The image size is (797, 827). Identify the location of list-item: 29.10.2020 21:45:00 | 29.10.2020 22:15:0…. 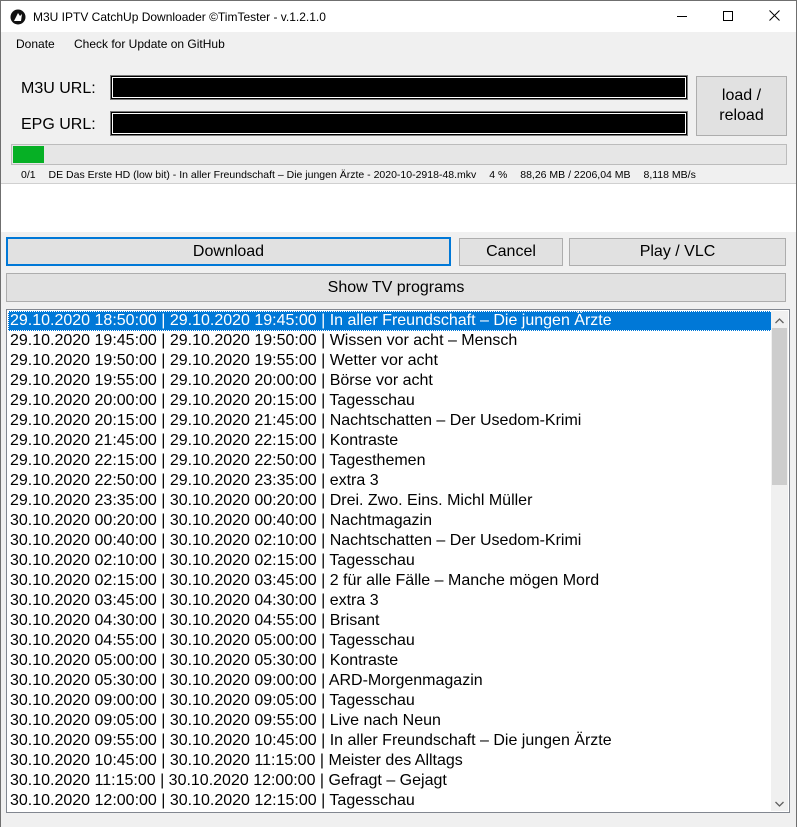
(390, 441).